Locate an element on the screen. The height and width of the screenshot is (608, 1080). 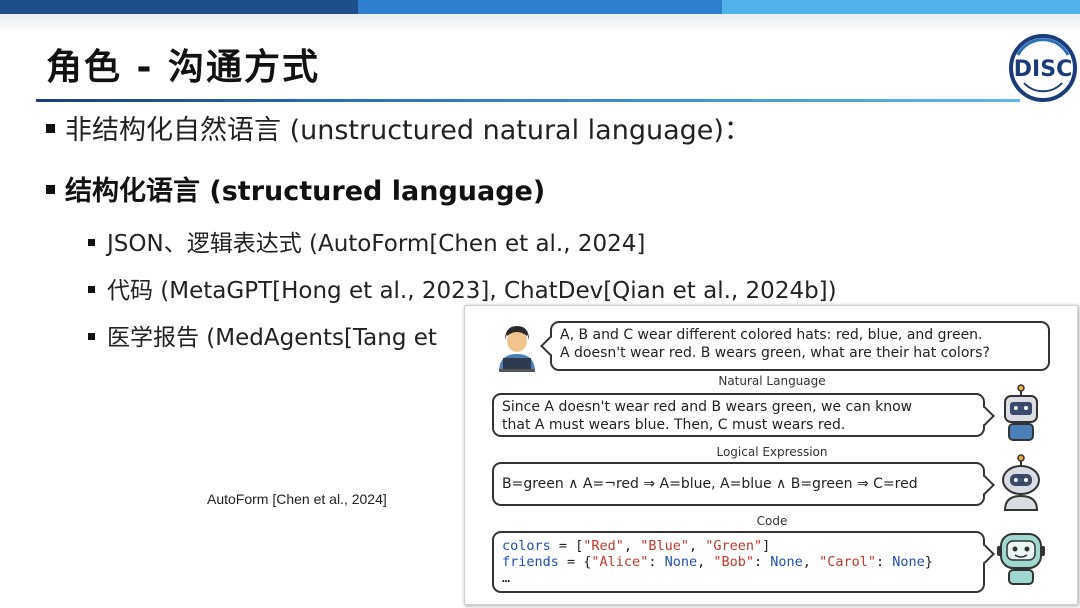
code-var-friends: friends is located at coordinates (530, 562).